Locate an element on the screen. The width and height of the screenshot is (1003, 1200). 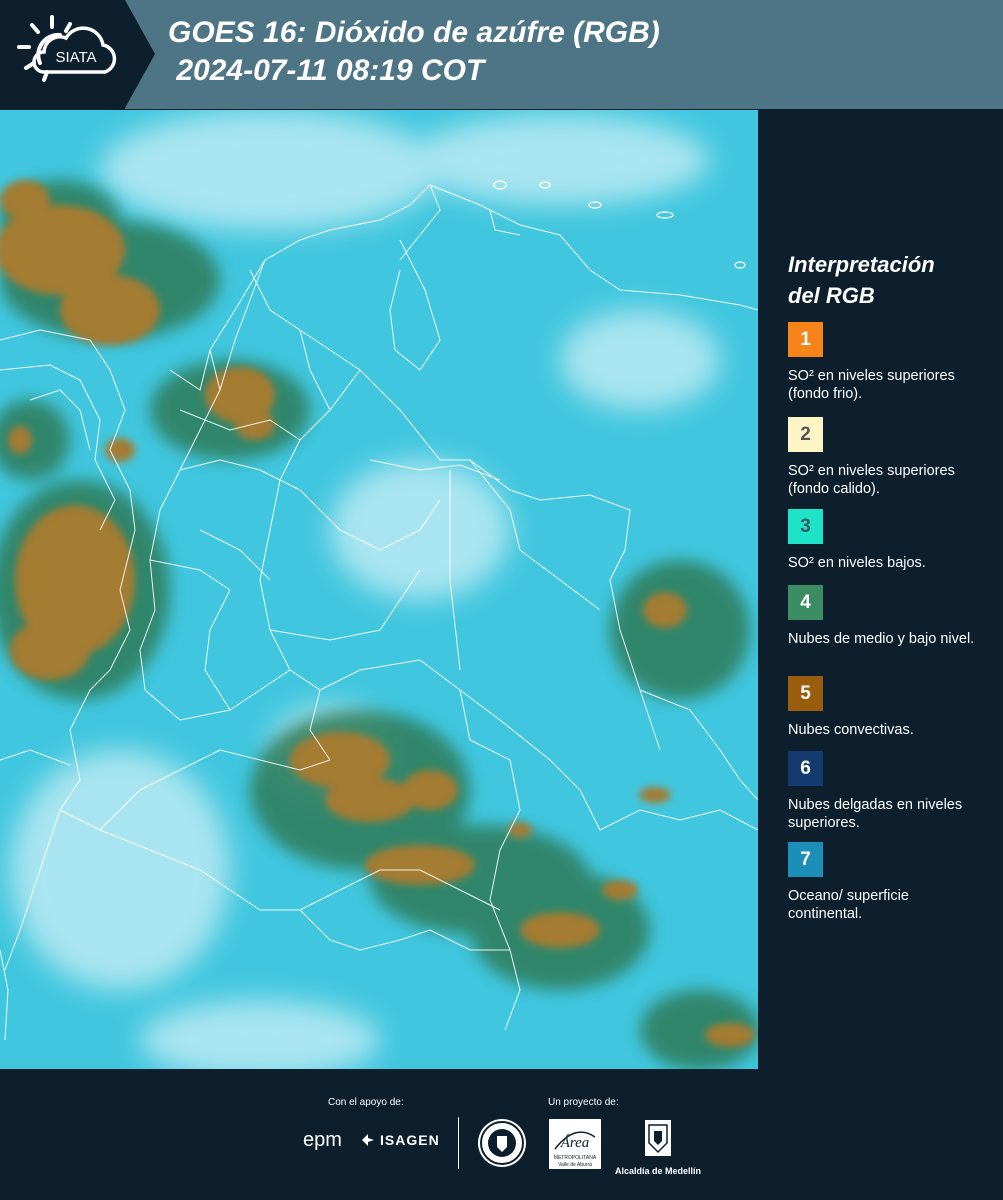
legend-label-6: Nubes delgadas en niveles superiores. is located at coordinates (875, 814).